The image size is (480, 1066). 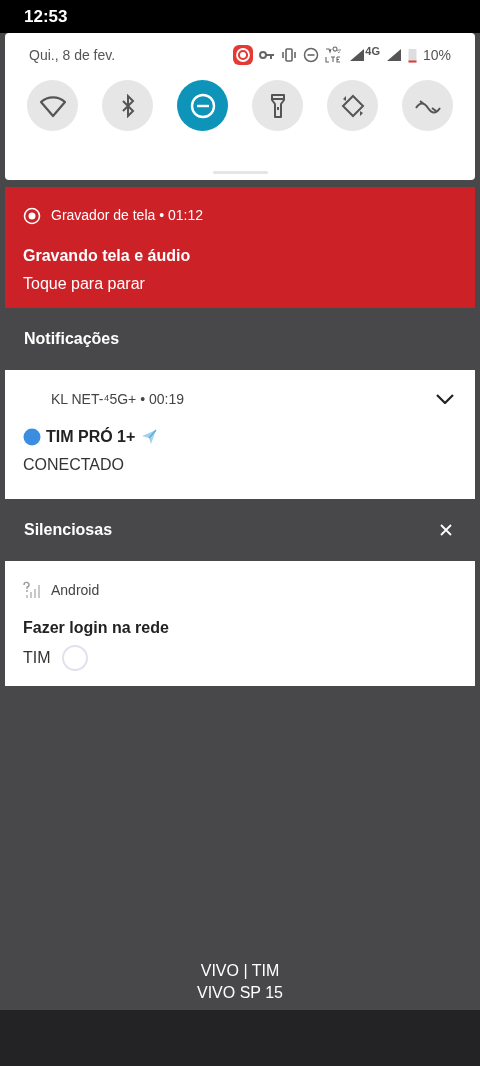 What do you see at coordinates (91, 436) in the screenshot?
I see `notification-title: TIM PRÓ 1+` at bounding box center [91, 436].